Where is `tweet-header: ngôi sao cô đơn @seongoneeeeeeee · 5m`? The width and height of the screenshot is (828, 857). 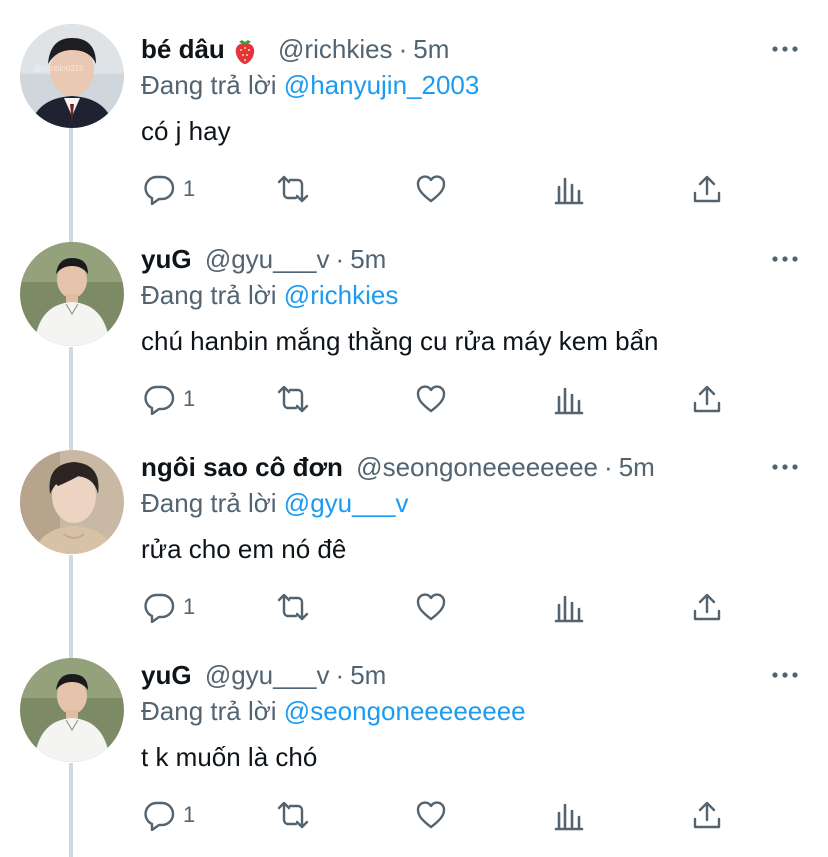
tweet-header: ngôi sao cô đơn @seongoneeeeeeee · 5m is located at coordinates (398, 467).